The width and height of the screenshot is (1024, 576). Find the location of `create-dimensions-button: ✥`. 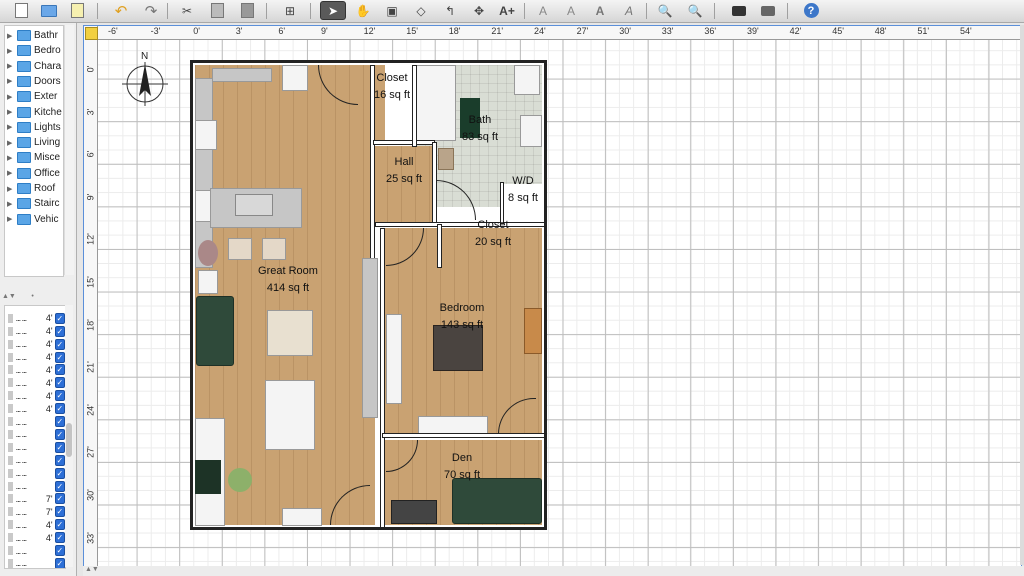

create-dimensions-button: ✥ is located at coordinates (479, 10).